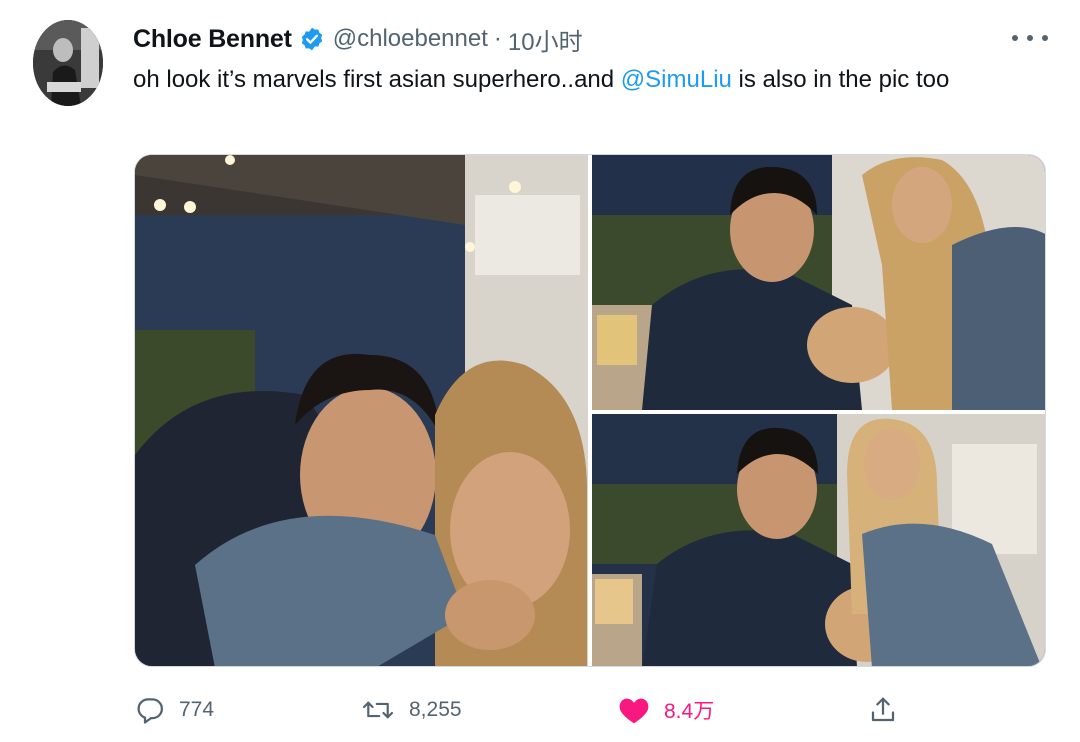 Image resolution: width=1080 pixels, height=742 pixels. I want to click on share-button, so click(883, 710).